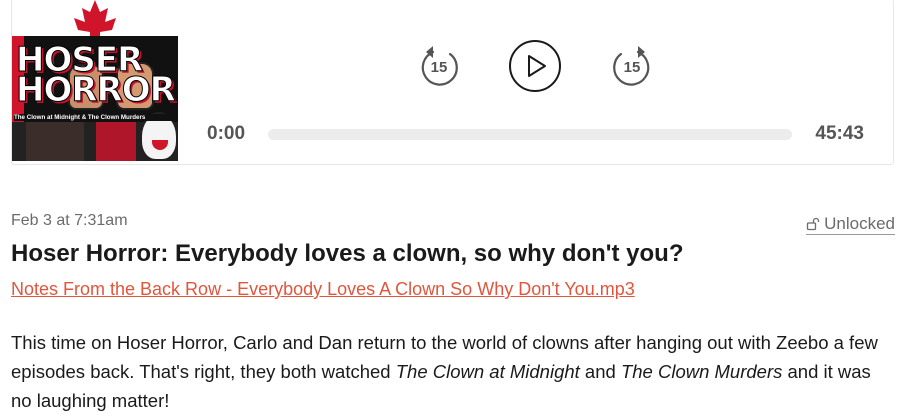 This screenshot has width=906, height=420. Describe the element at coordinates (487, 371) in the screenshot. I see `film-title: The Clown at Midnight` at that location.